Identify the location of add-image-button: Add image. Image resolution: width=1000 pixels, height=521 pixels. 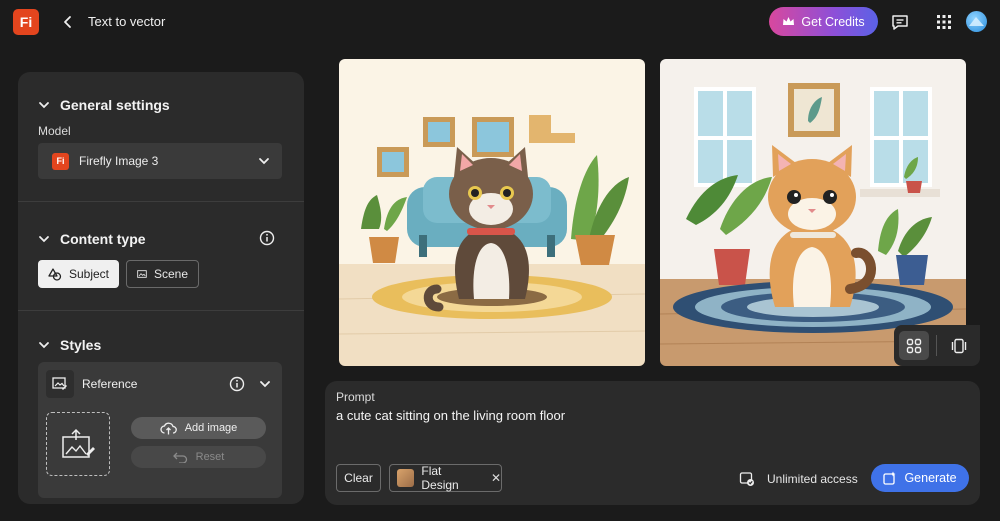
(198, 428).